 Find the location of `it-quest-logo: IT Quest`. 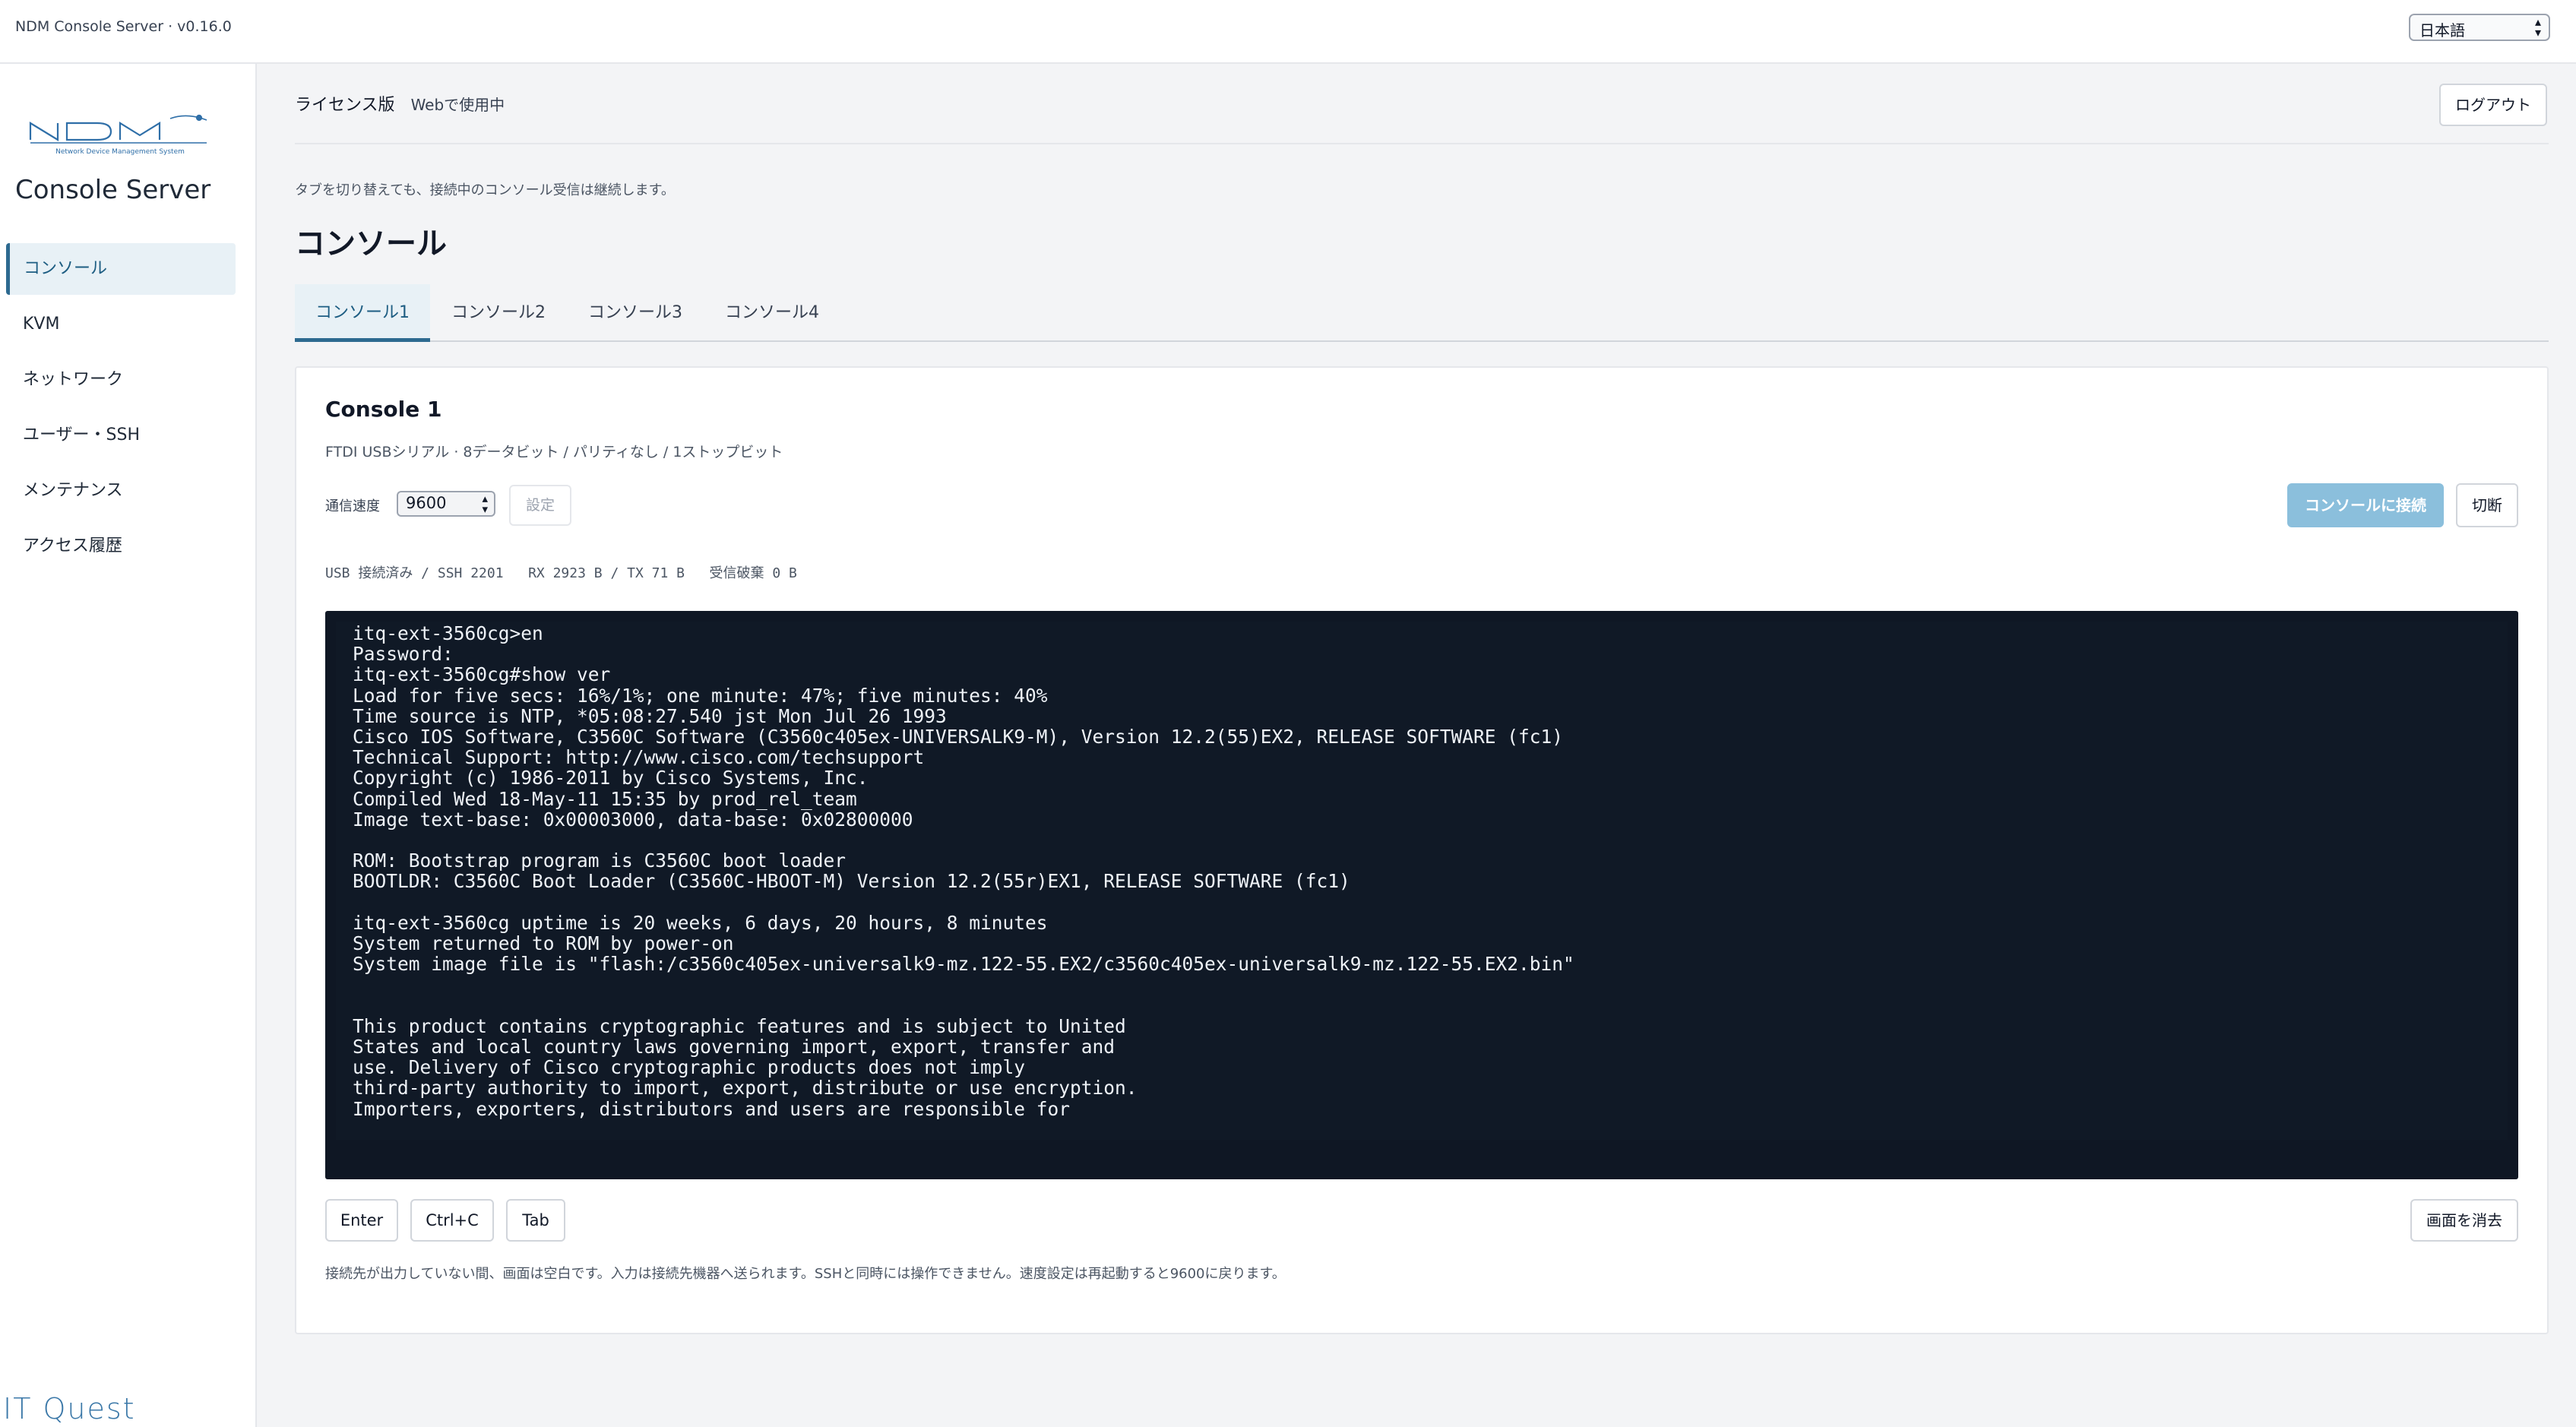

it-quest-logo: IT Quest is located at coordinates (69, 1408).